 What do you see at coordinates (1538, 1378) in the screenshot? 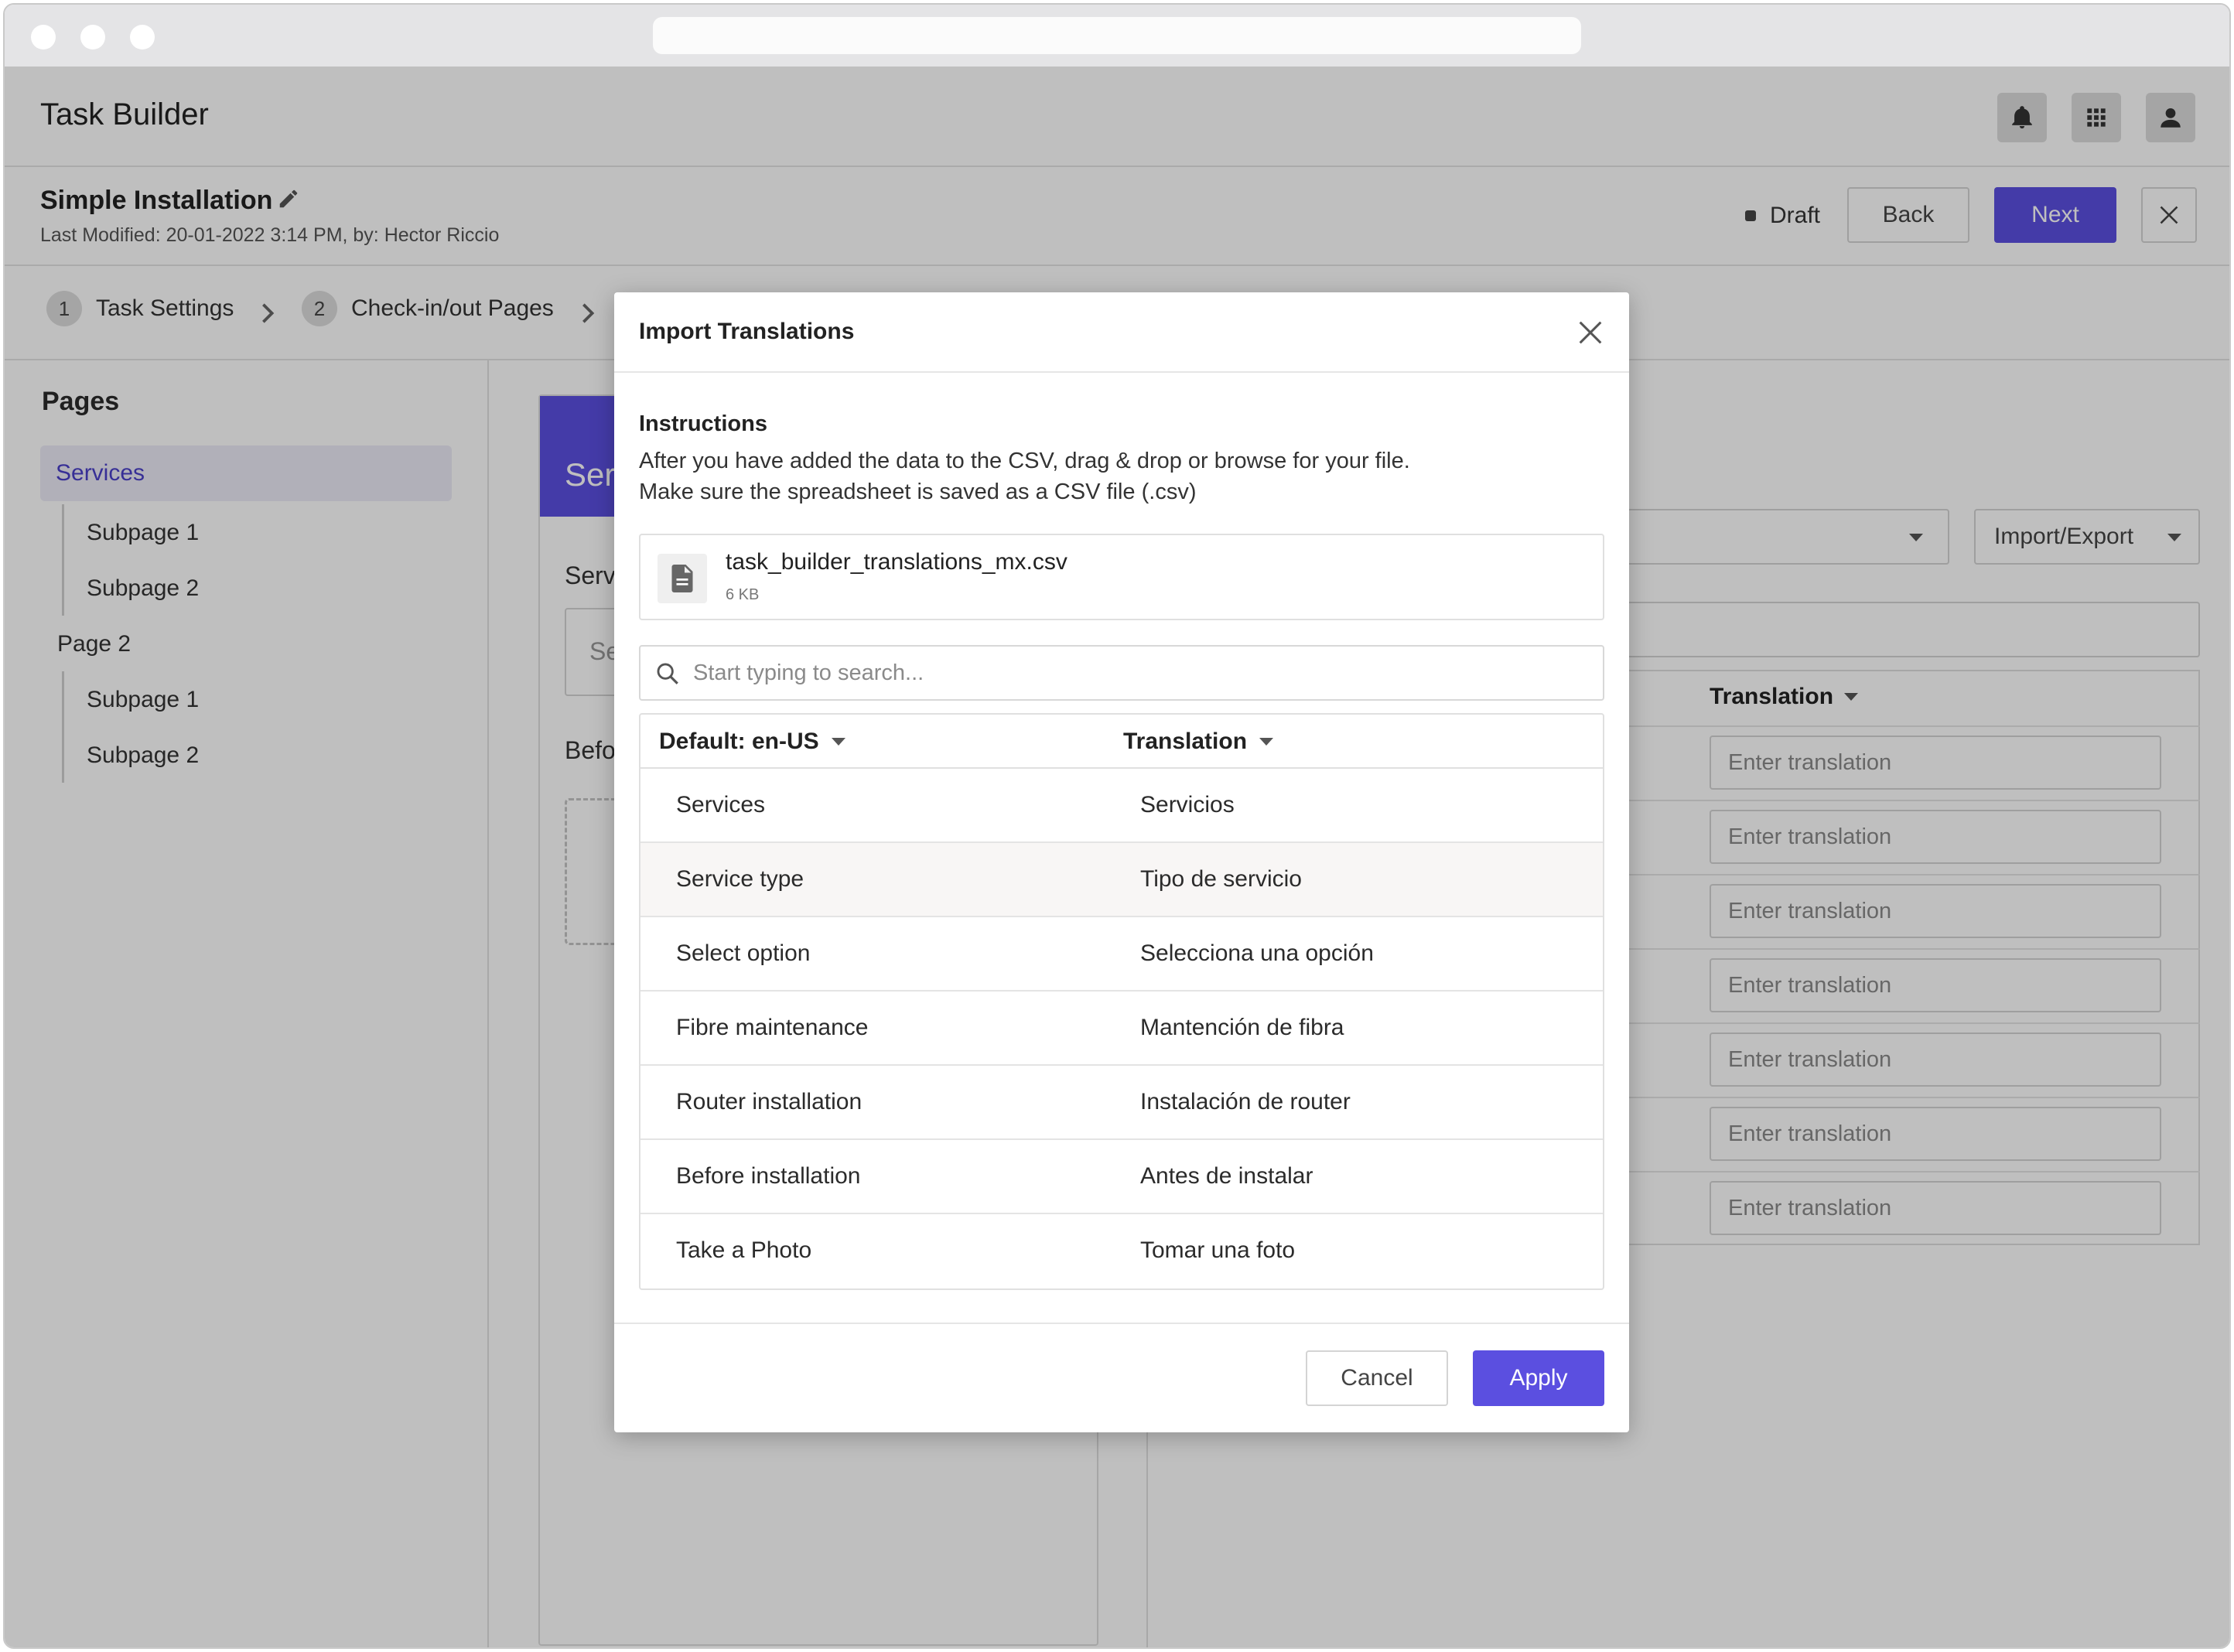
I see `apply-button: Apply` at bounding box center [1538, 1378].